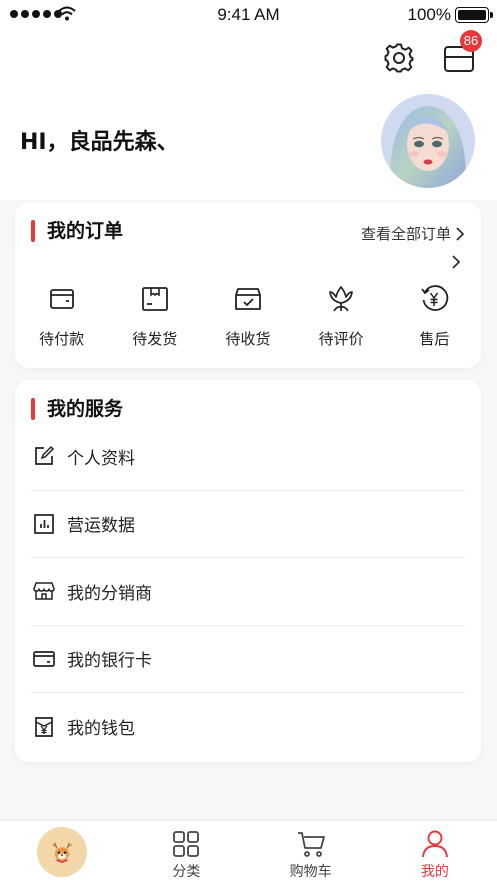 The image size is (497, 883). I want to click on service-wallet: 我的钱包, so click(248, 727).